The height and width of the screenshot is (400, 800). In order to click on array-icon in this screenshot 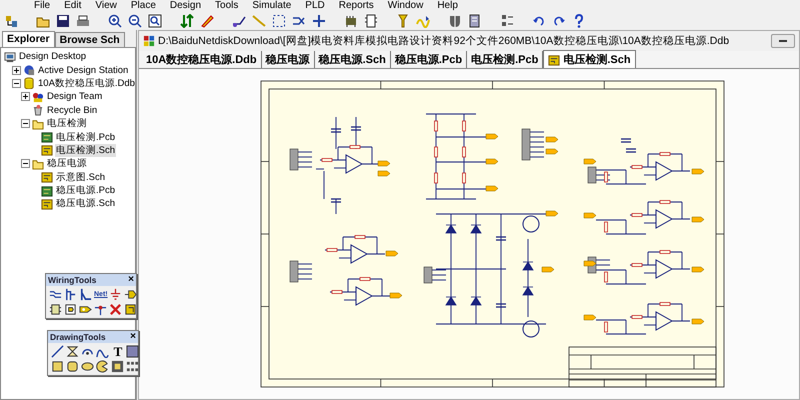, I will do `click(132, 366)`.